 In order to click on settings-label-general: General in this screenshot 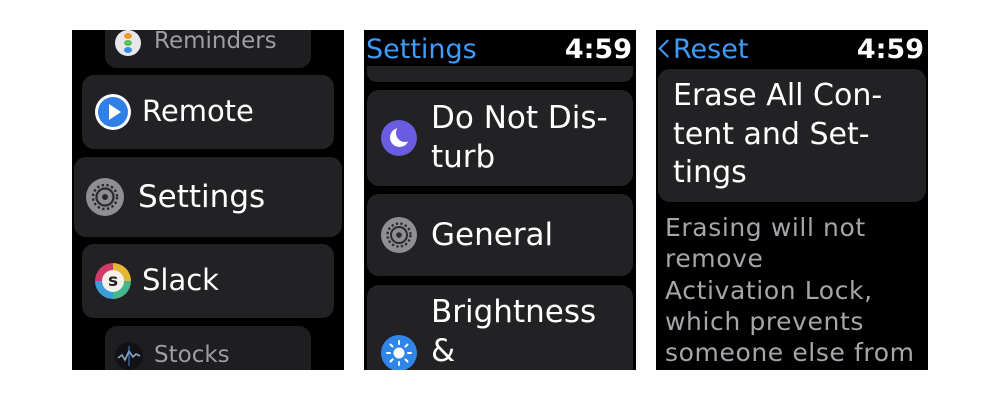, I will do `click(492, 235)`.